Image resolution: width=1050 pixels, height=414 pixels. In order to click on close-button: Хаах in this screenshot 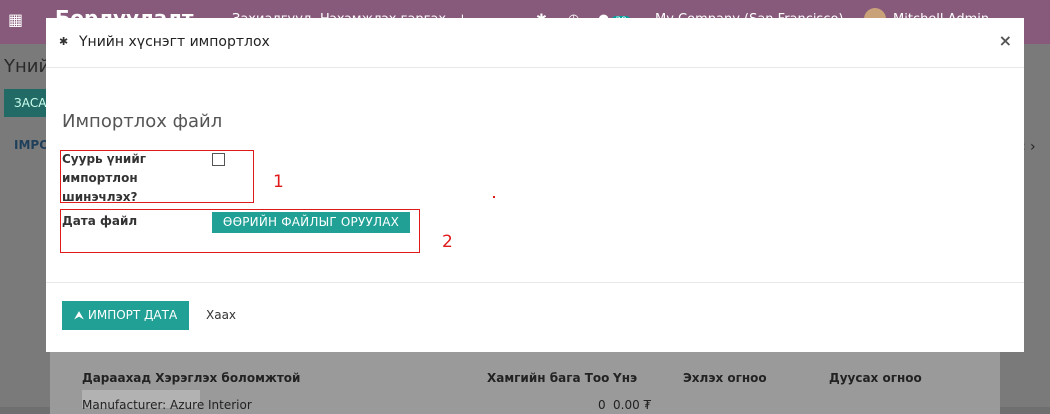, I will do `click(221, 315)`.